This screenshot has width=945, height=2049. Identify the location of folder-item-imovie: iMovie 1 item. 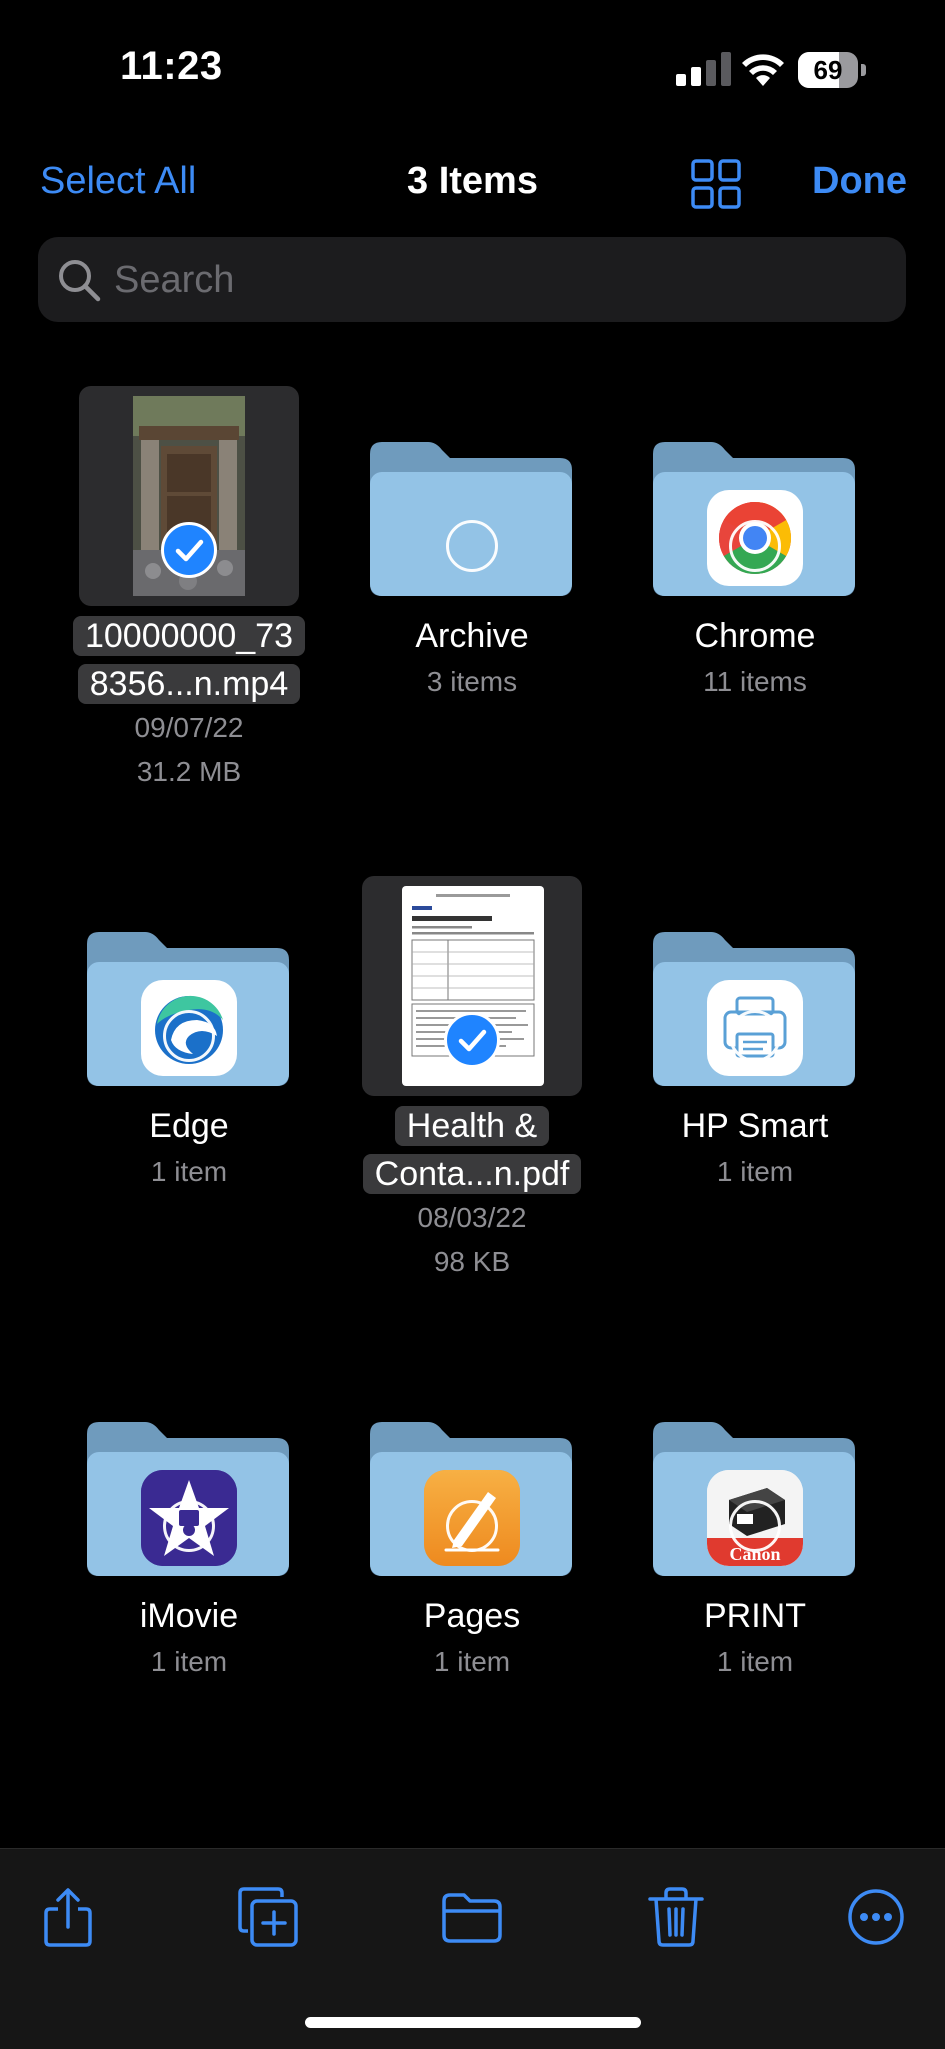
(189, 1536).